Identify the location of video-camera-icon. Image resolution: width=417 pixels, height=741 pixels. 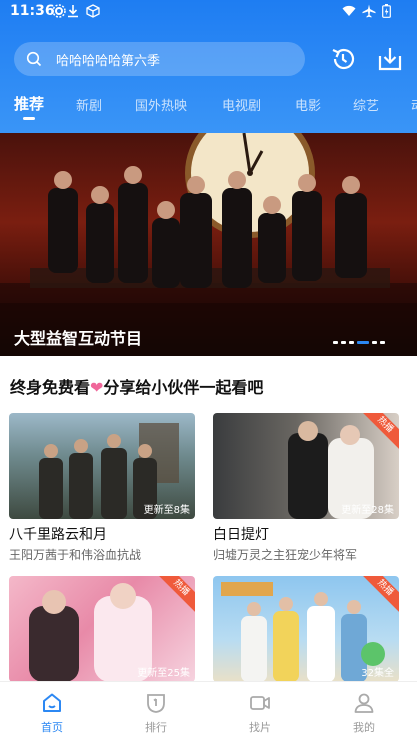
(260, 703).